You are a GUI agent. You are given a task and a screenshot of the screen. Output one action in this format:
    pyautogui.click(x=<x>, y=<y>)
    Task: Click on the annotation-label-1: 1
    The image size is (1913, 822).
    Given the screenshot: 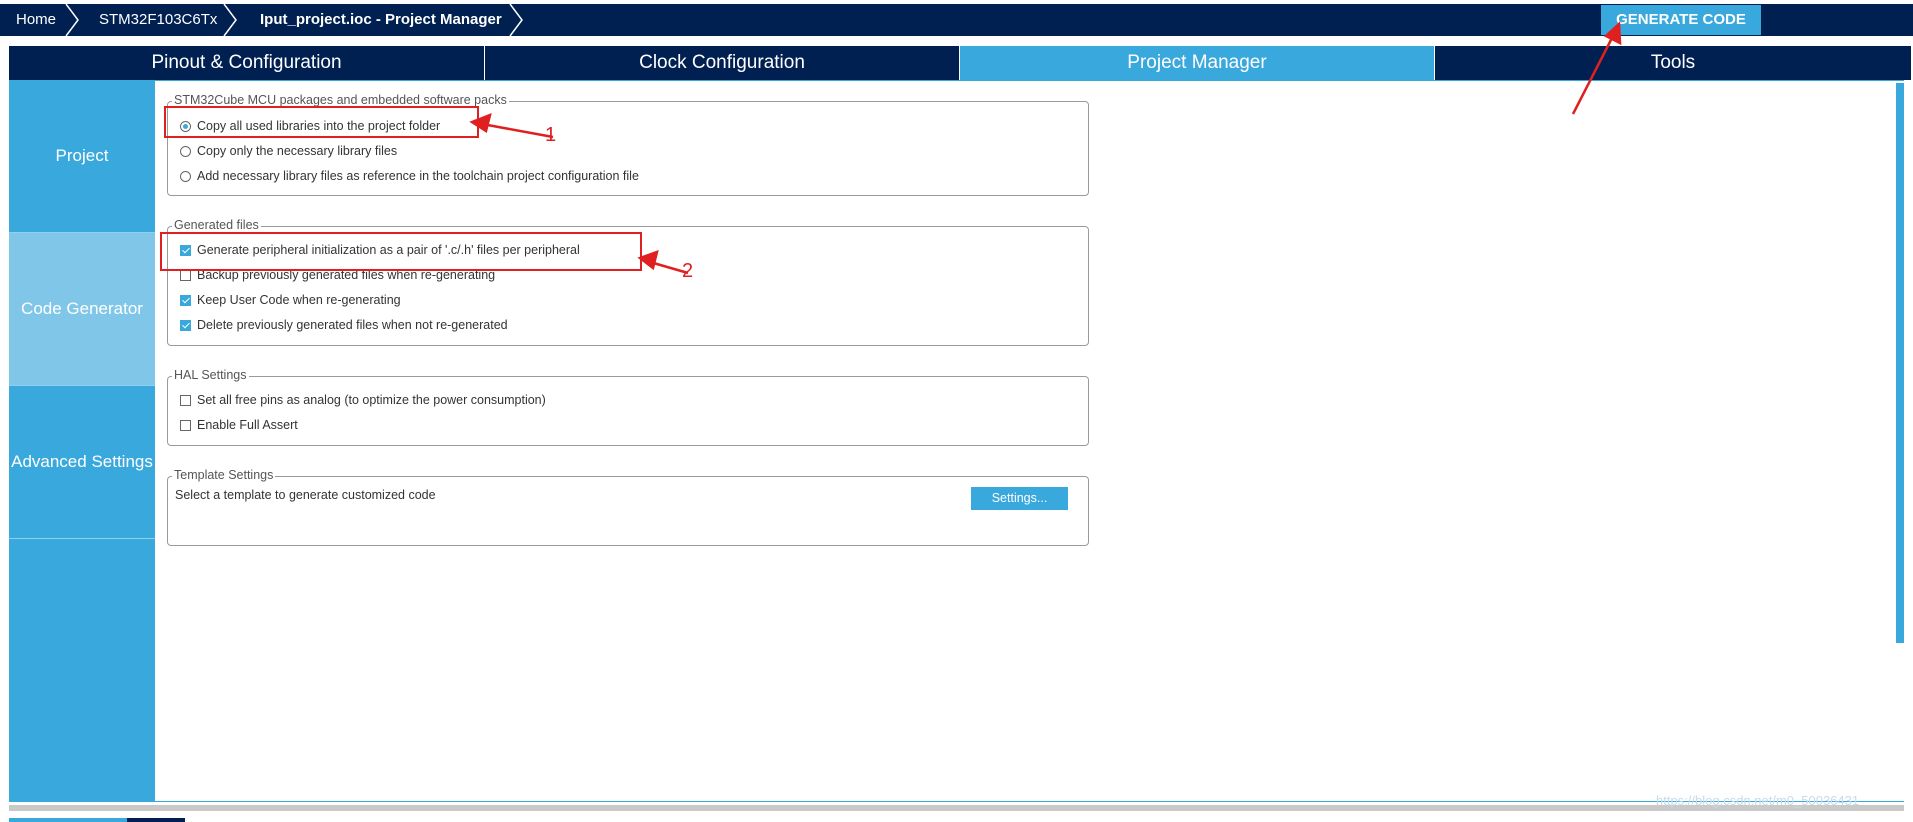 What is the action you would take?
    pyautogui.click(x=551, y=135)
    